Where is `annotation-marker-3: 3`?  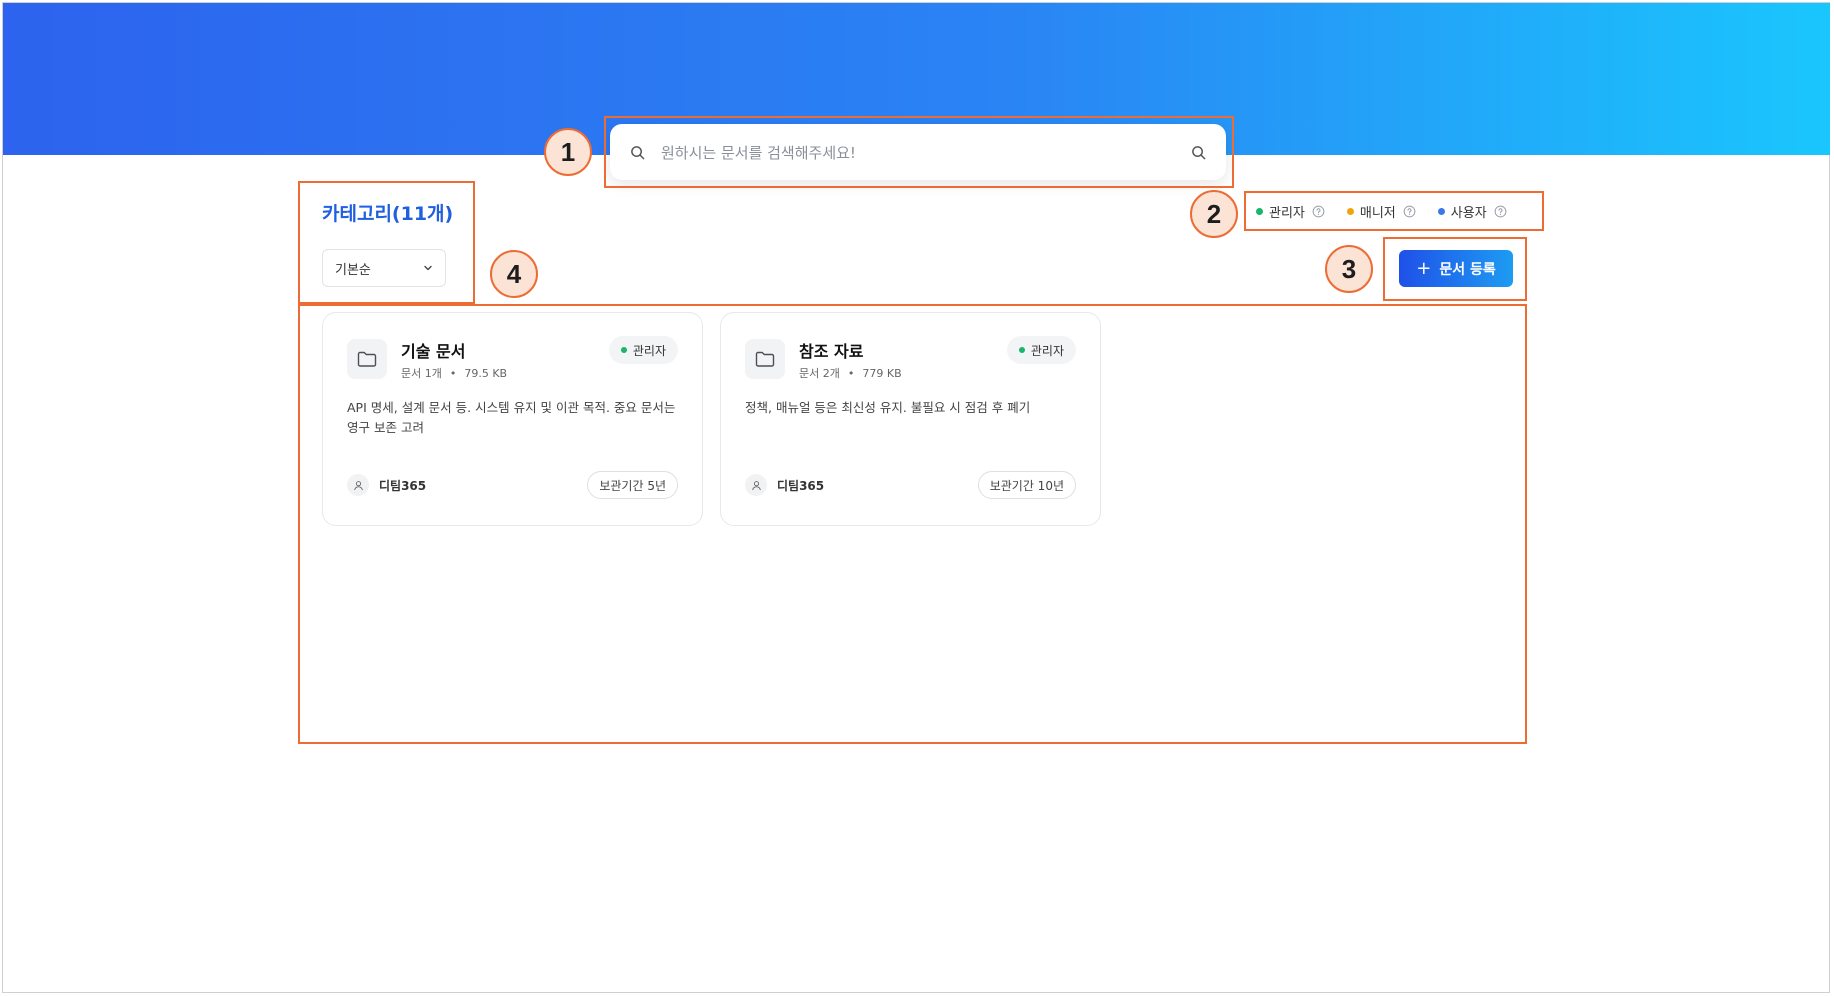
annotation-marker-3: 3 is located at coordinates (1349, 269).